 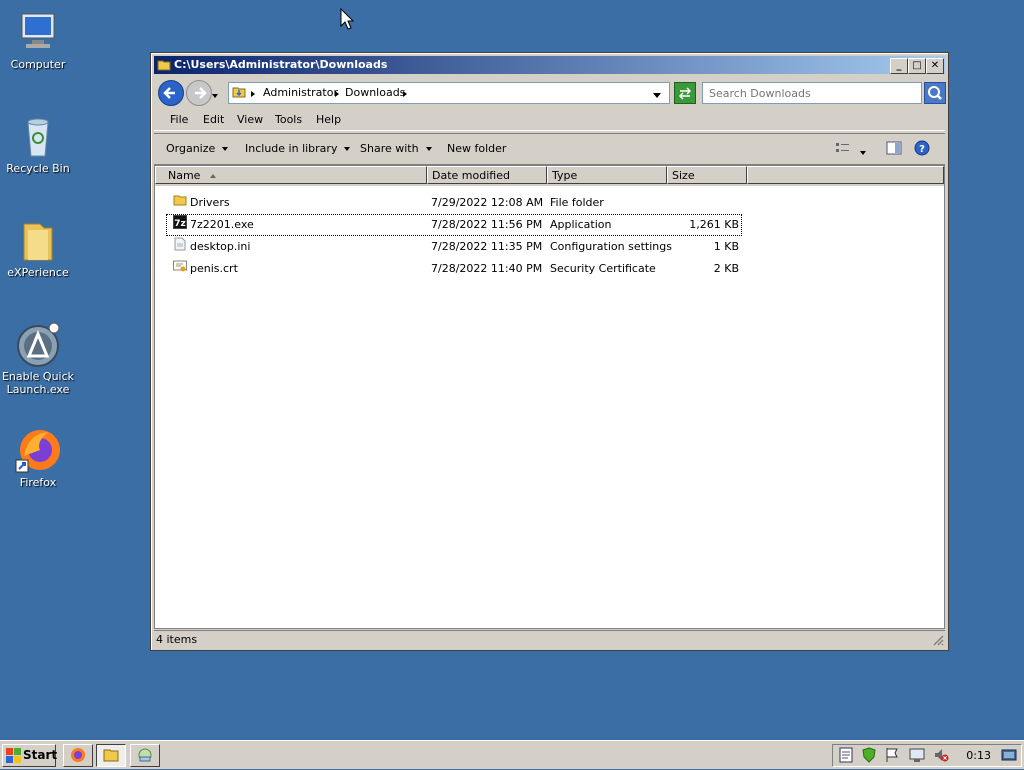 What do you see at coordinates (892, 756) in the screenshot?
I see `flag-icon` at bounding box center [892, 756].